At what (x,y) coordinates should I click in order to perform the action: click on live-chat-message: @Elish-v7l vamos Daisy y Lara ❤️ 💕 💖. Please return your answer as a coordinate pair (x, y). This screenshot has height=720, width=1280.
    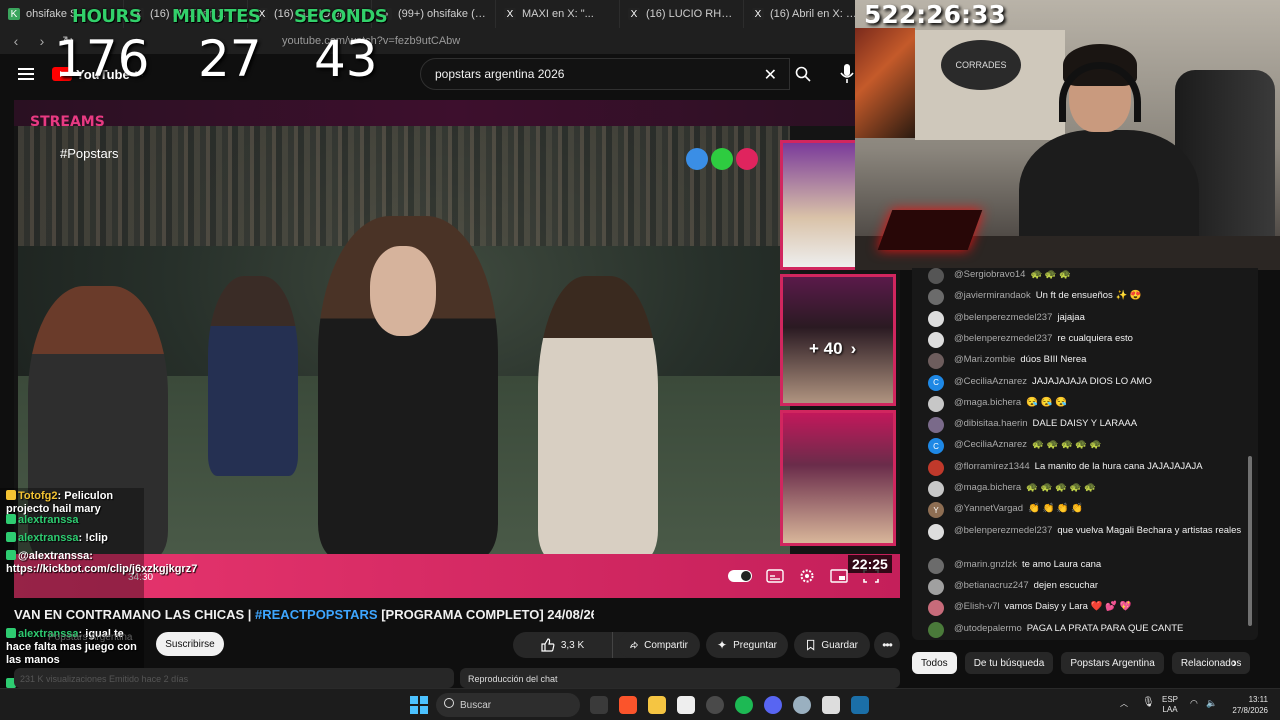
    Looking at the image, I should click on (1086, 608).